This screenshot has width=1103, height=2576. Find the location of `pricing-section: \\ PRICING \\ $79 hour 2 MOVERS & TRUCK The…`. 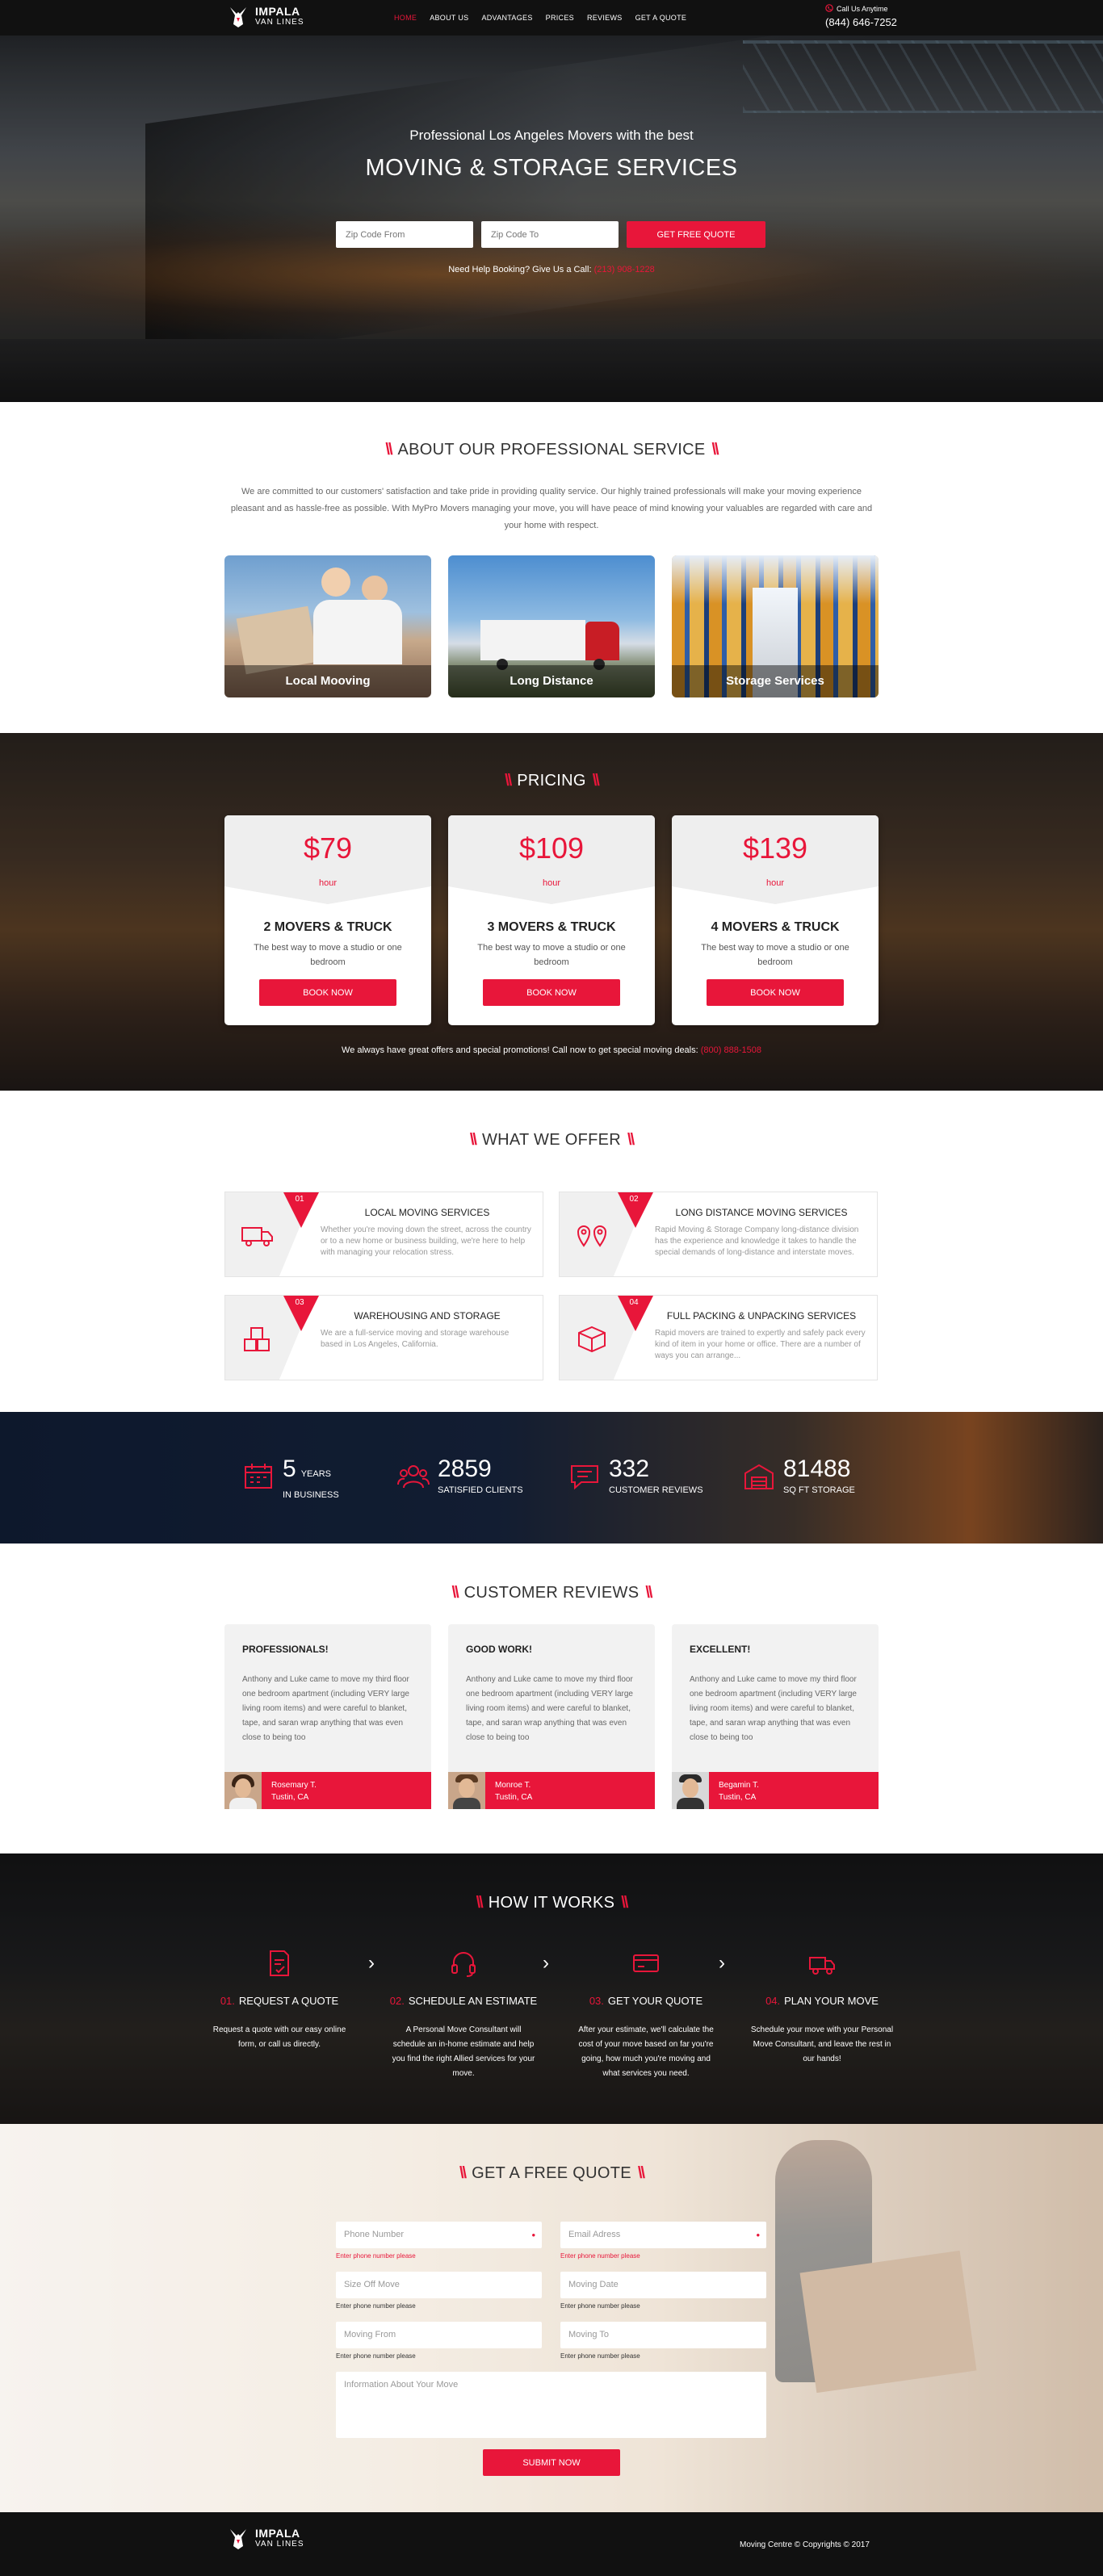

pricing-section: \\ PRICING \\ $79 hour 2 MOVERS & TRUCK The… is located at coordinates (551, 912).